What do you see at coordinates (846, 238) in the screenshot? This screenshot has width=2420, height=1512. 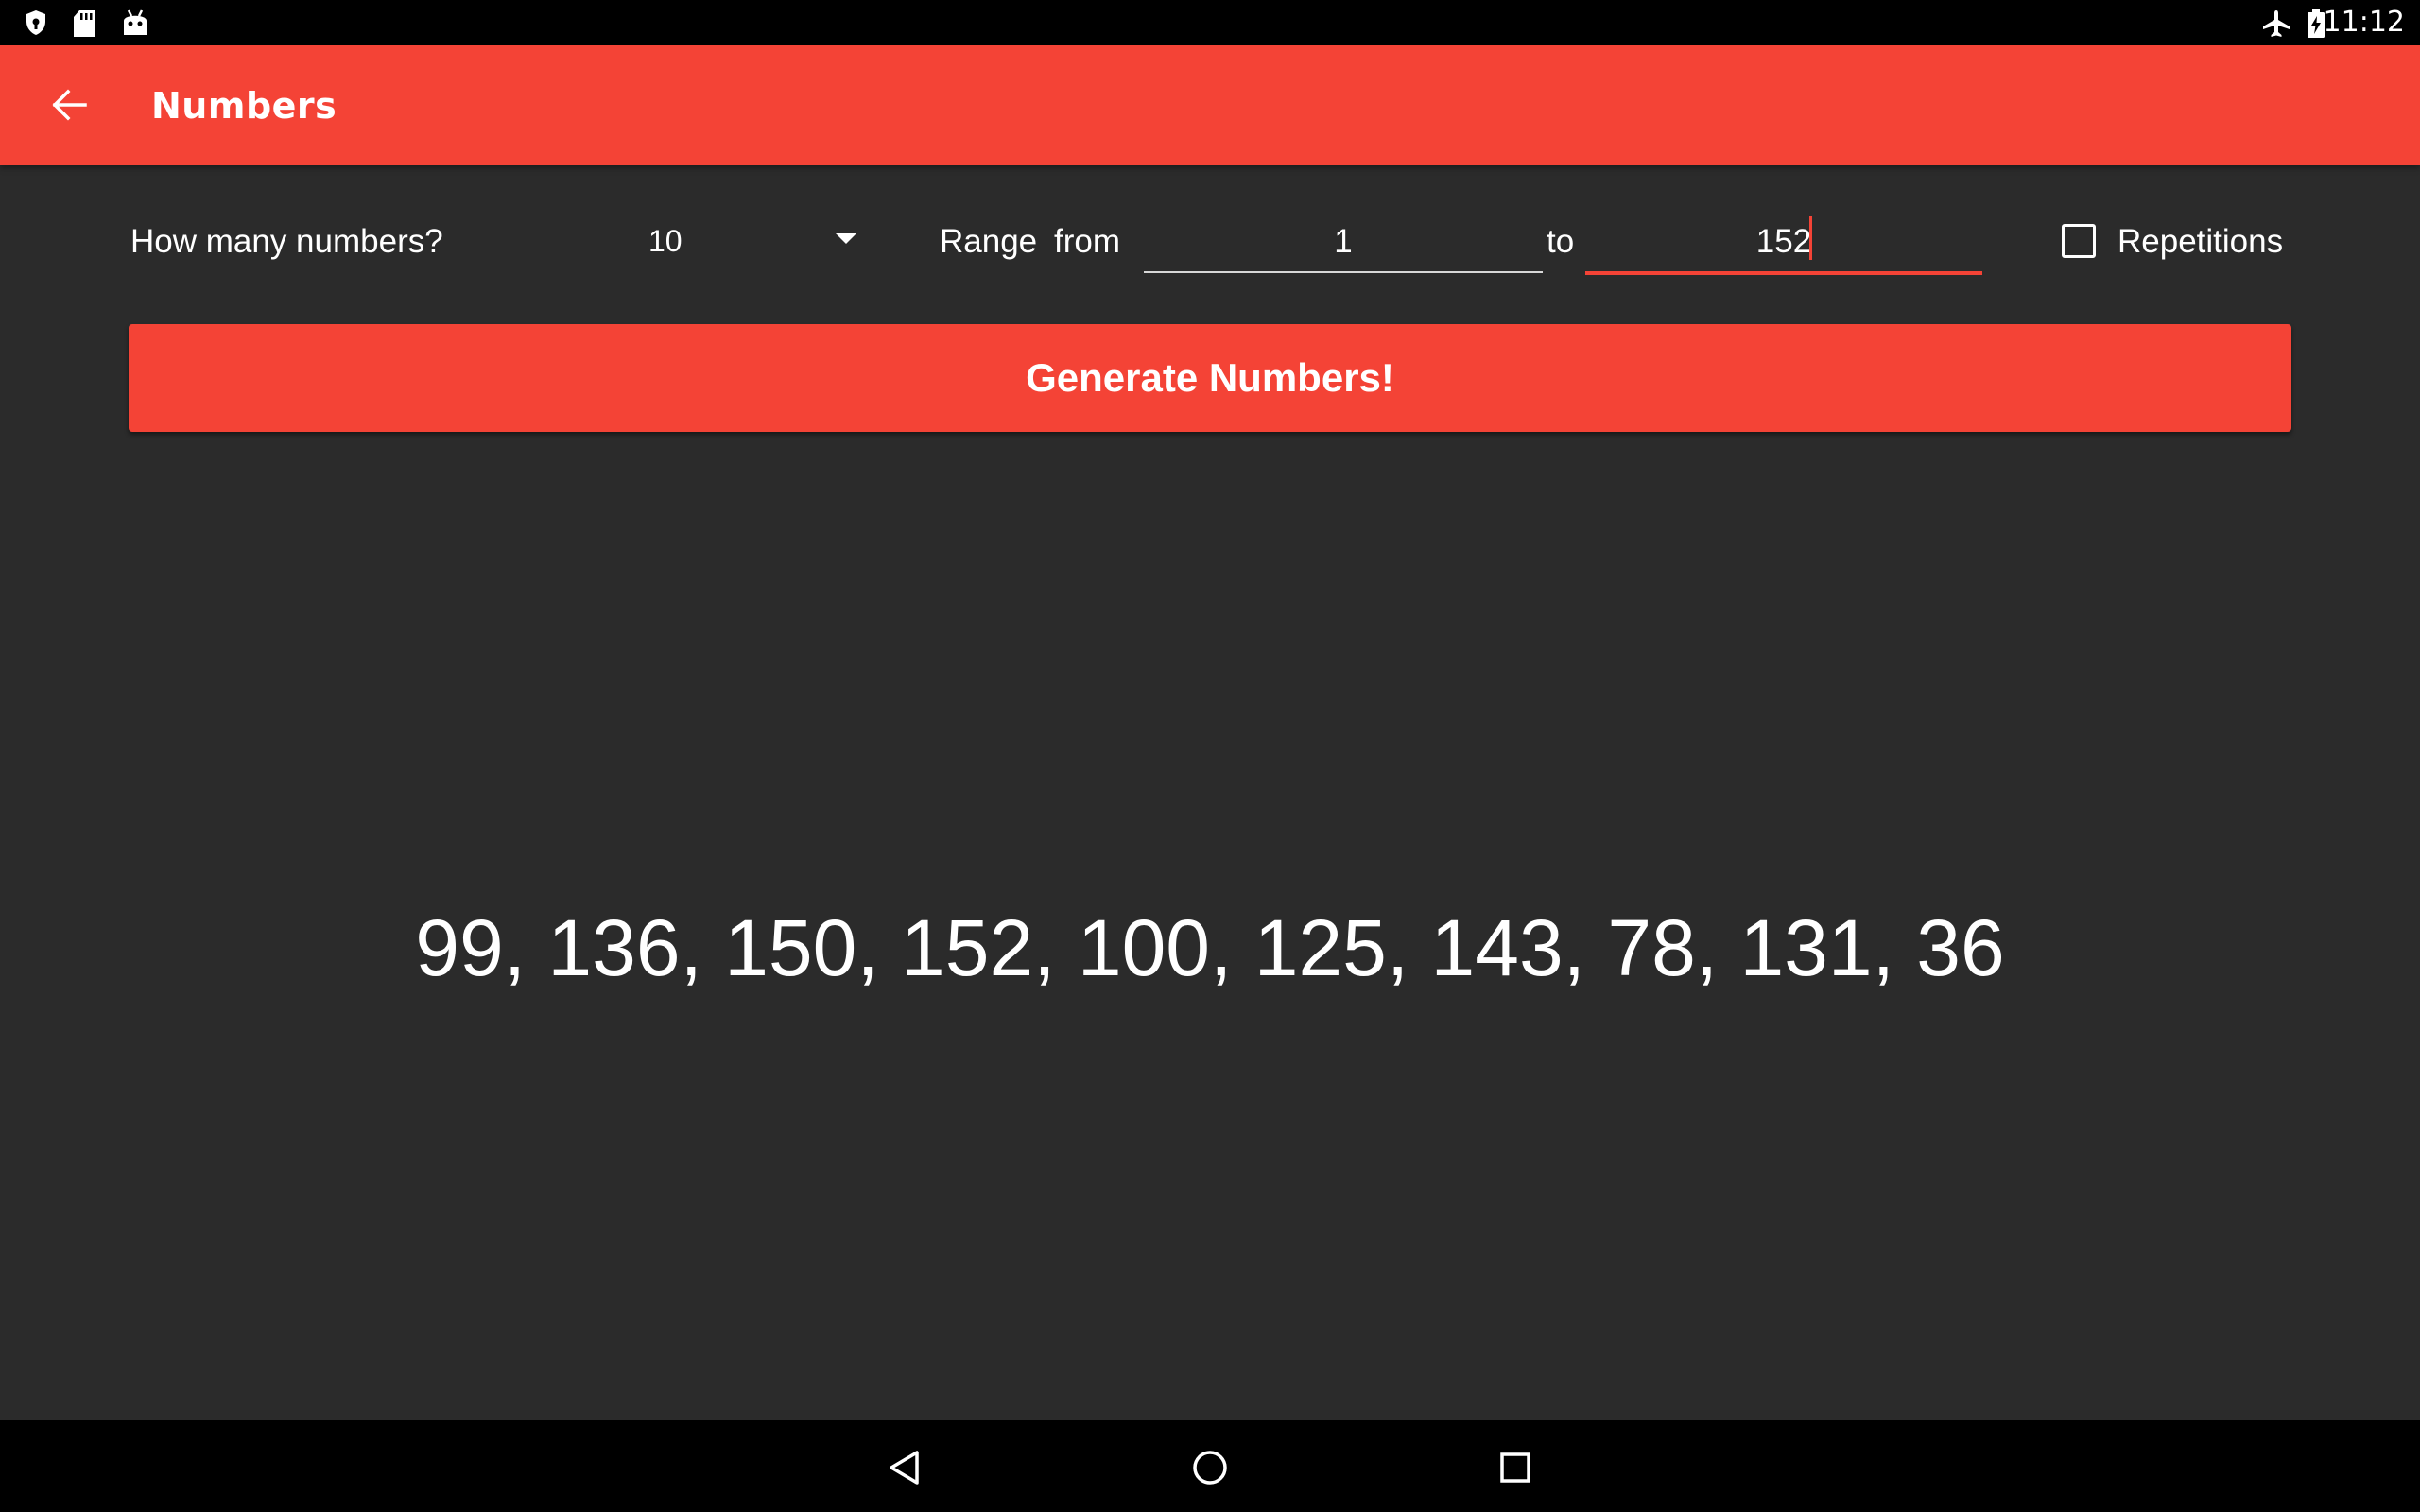 I see `dropdown-arrow-icon` at bounding box center [846, 238].